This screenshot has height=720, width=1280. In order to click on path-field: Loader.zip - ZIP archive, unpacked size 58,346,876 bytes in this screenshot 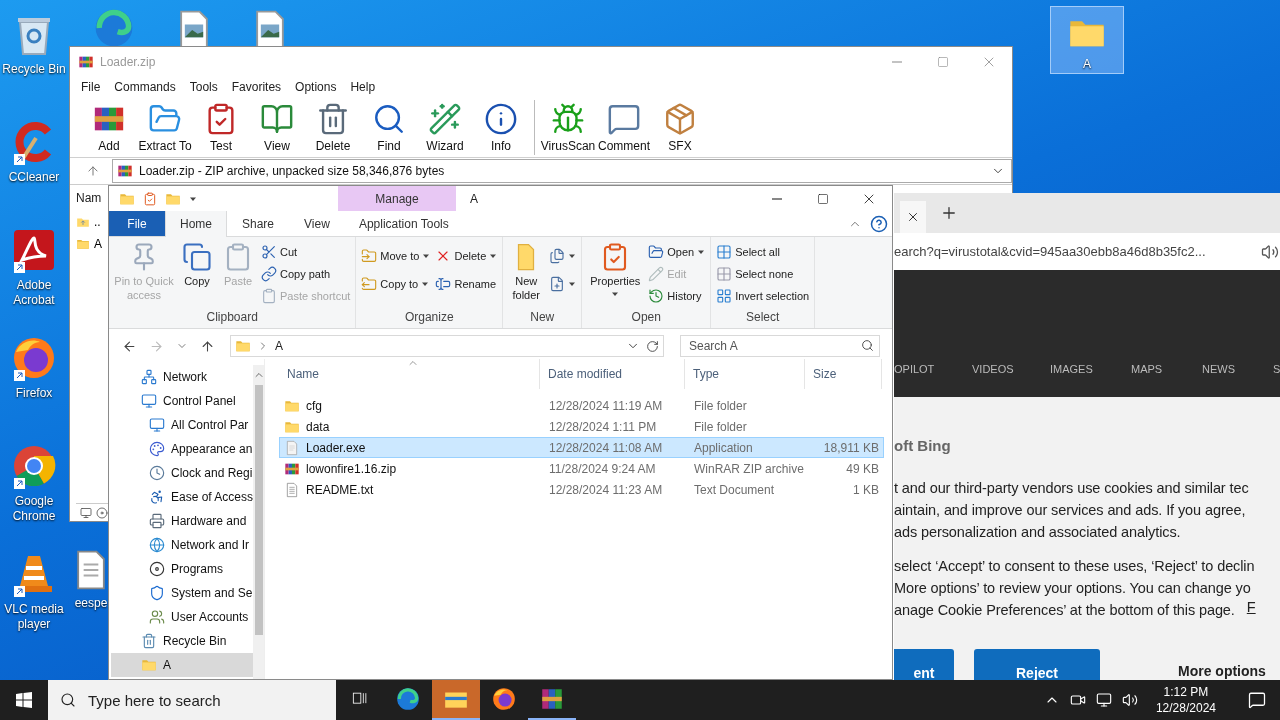, I will do `click(562, 171)`.